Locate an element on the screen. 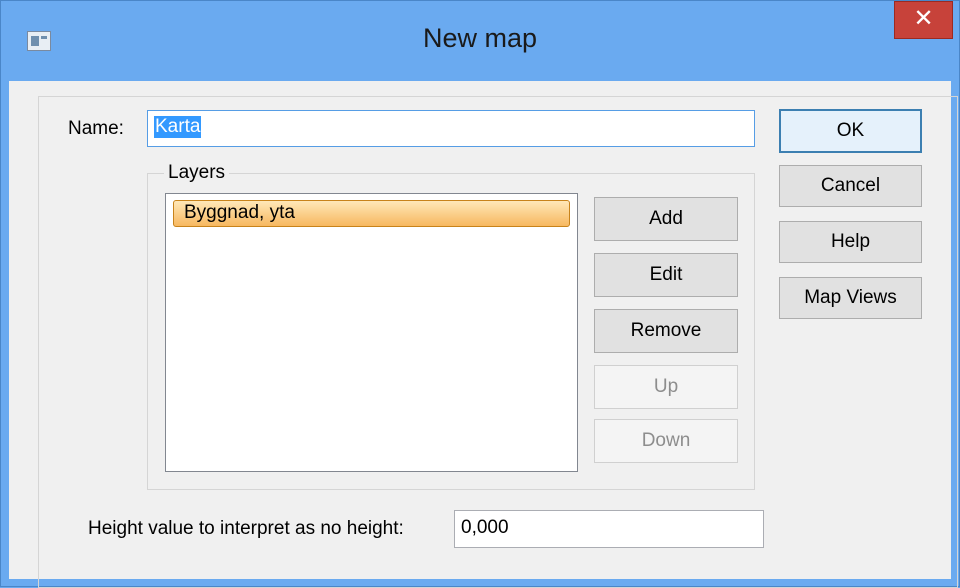  move-down-button: Down is located at coordinates (666, 441).